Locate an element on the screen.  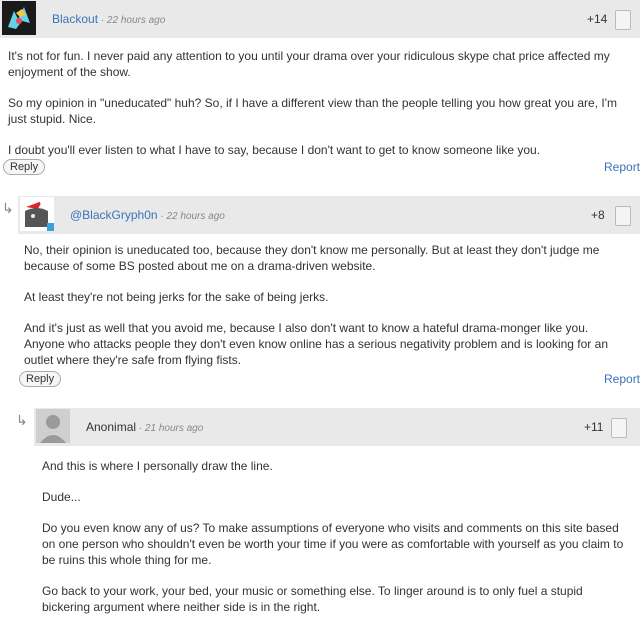
comment-author: Anonimal · 21 hours ago is located at coordinates (145, 427).